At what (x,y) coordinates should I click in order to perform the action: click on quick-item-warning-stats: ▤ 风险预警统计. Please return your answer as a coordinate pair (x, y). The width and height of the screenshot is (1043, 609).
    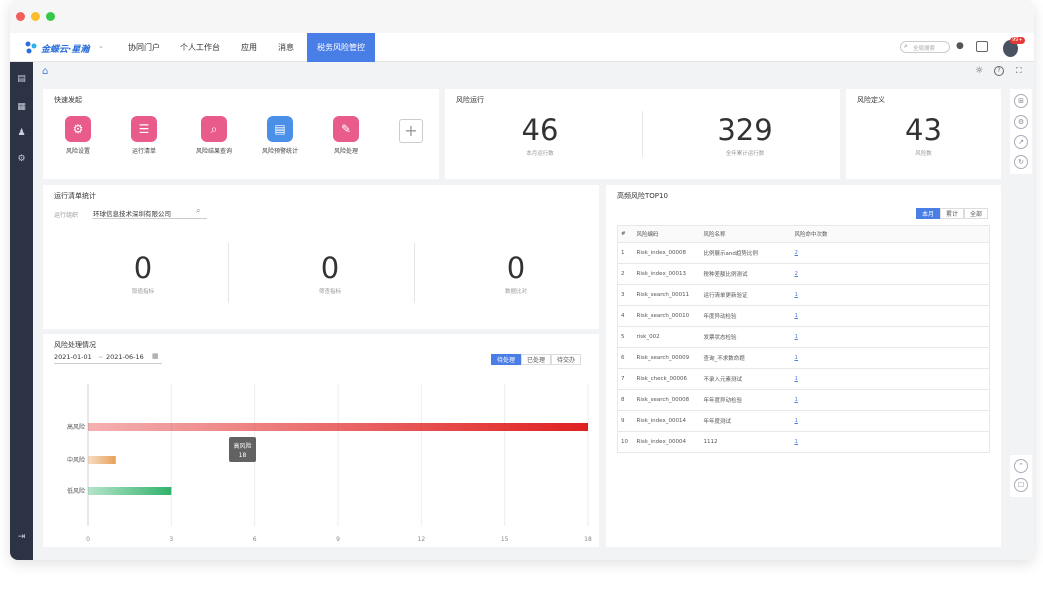
    Looking at the image, I should click on (280, 135).